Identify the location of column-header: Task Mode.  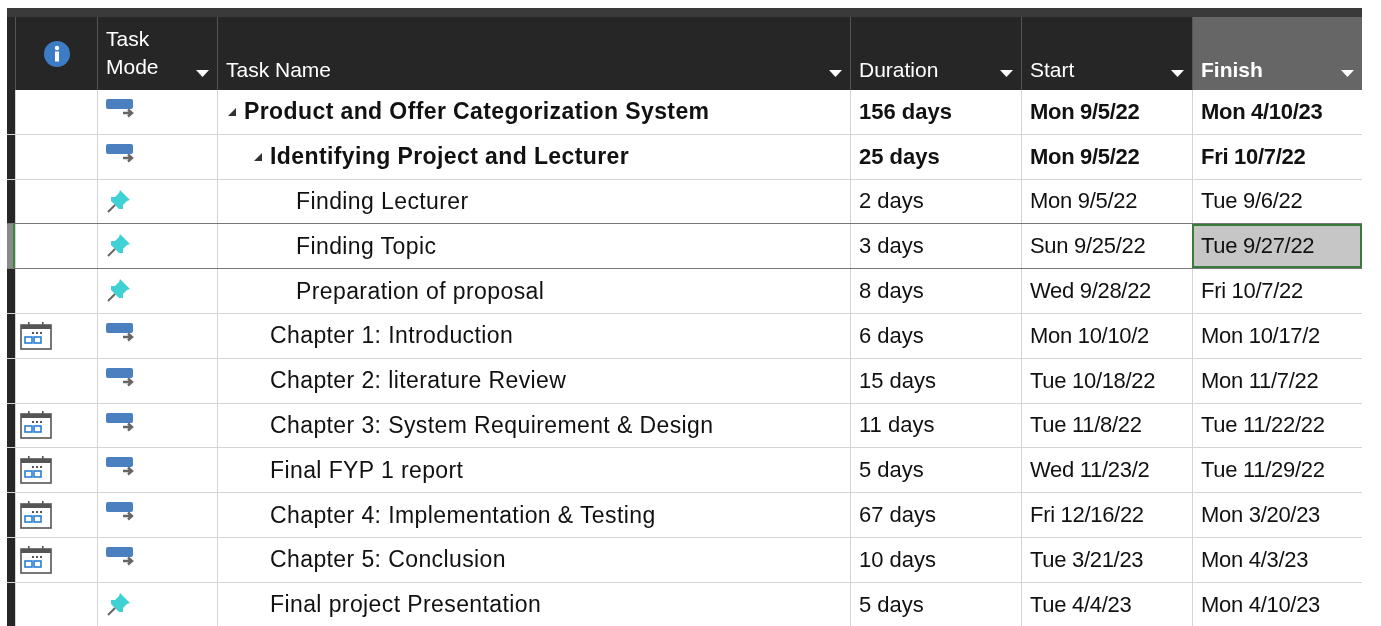
(157, 53).